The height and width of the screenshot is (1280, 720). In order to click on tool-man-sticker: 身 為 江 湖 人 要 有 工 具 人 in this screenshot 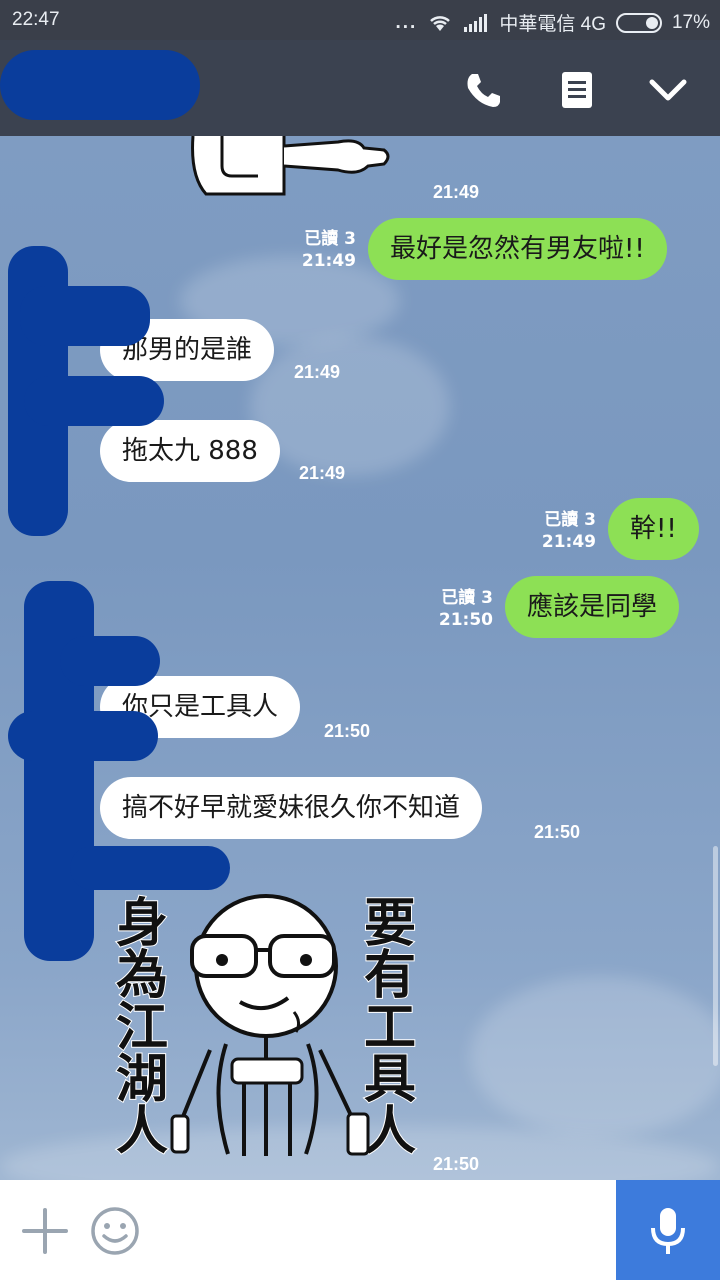, I will do `click(270, 1029)`.